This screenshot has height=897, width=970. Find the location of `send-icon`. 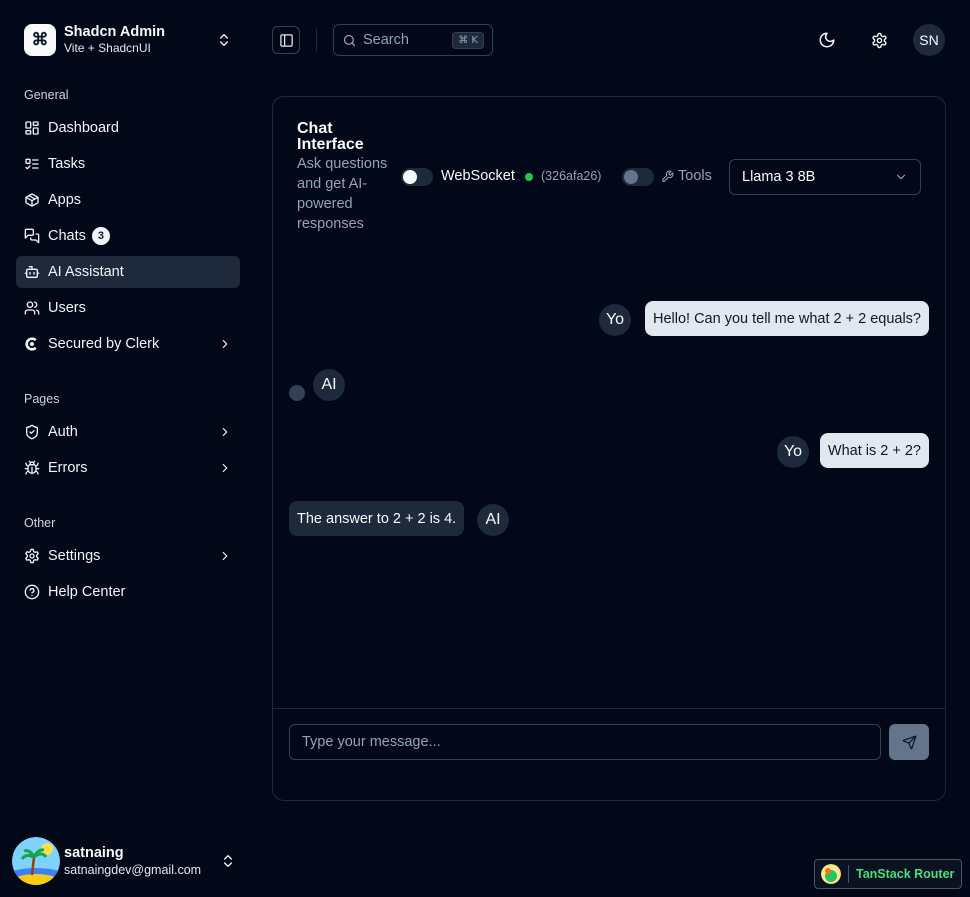

send-icon is located at coordinates (909, 742).